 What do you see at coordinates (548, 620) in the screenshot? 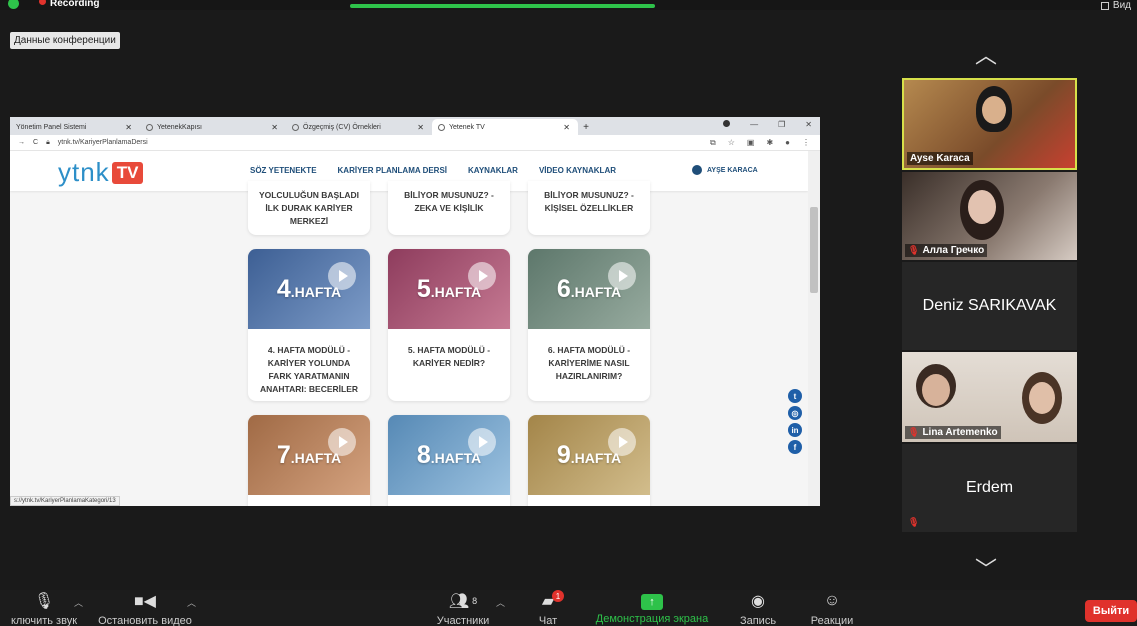
I see `chat-label: Чат` at bounding box center [548, 620].